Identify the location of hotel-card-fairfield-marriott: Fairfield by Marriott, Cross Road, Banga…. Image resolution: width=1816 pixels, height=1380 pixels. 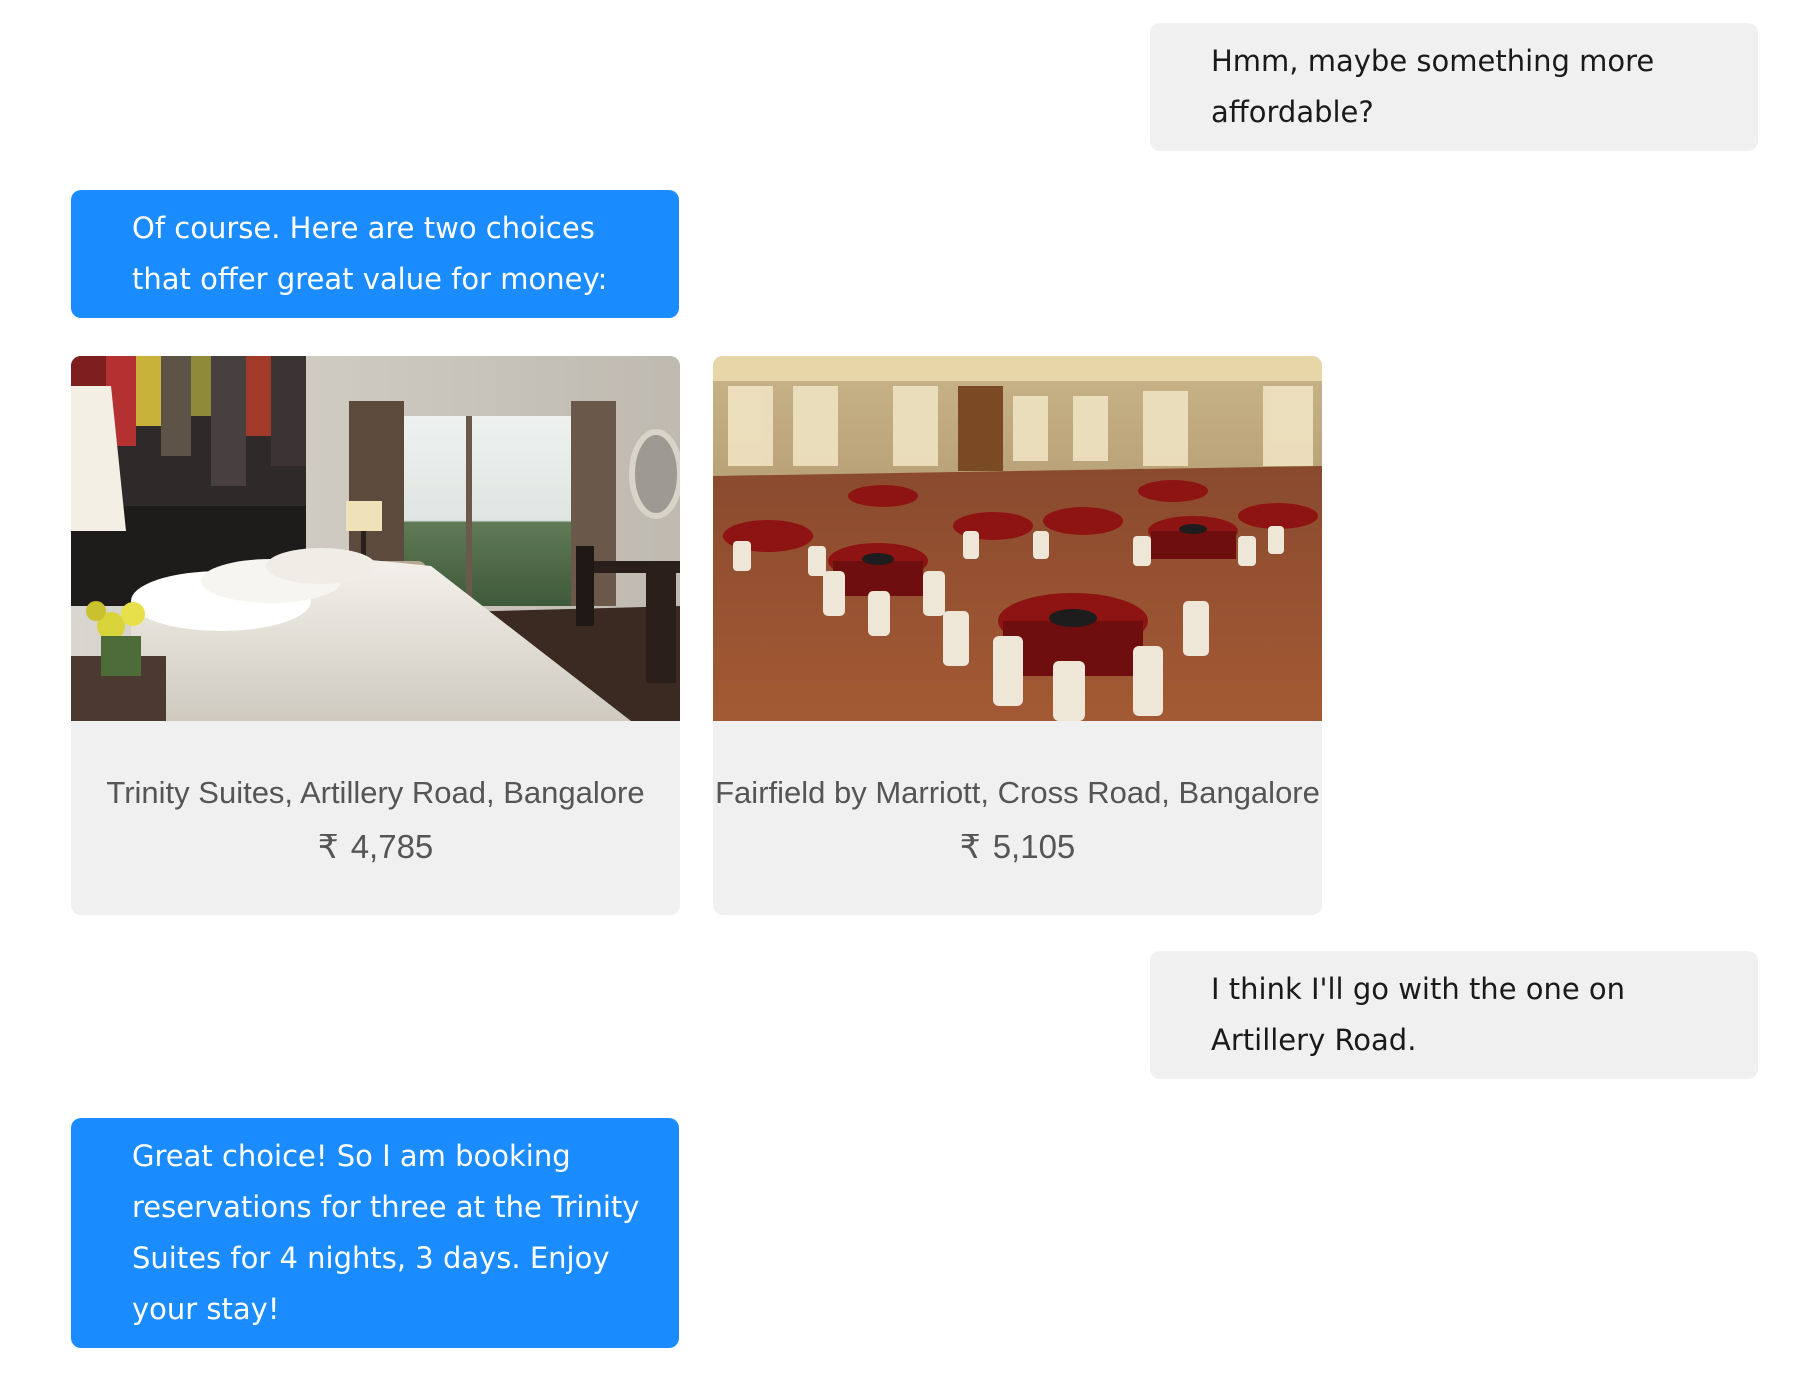
(1017, 635).